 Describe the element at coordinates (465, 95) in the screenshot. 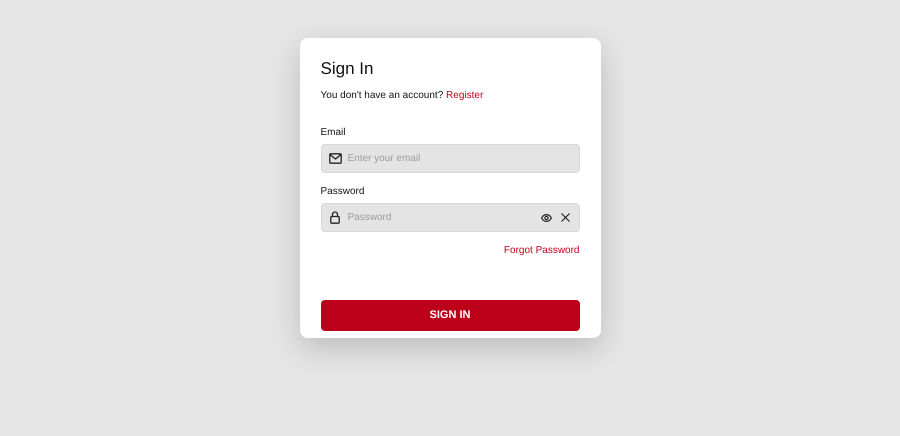

I see `register-link: Register` at that location.